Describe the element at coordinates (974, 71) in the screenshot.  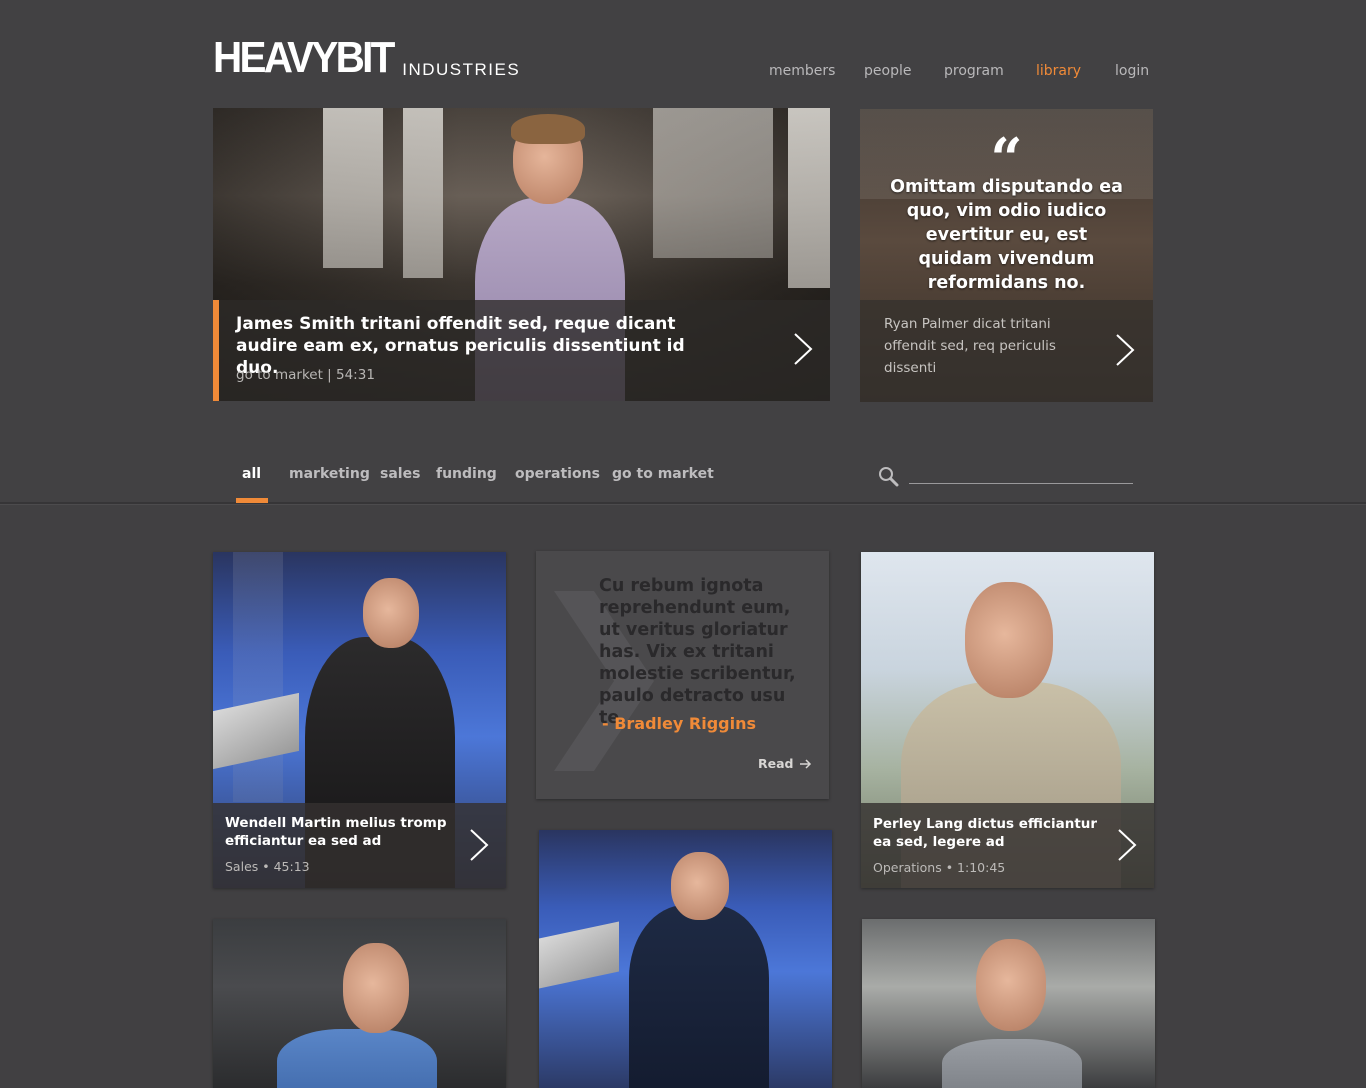
I see `nav-program: program` at that location.